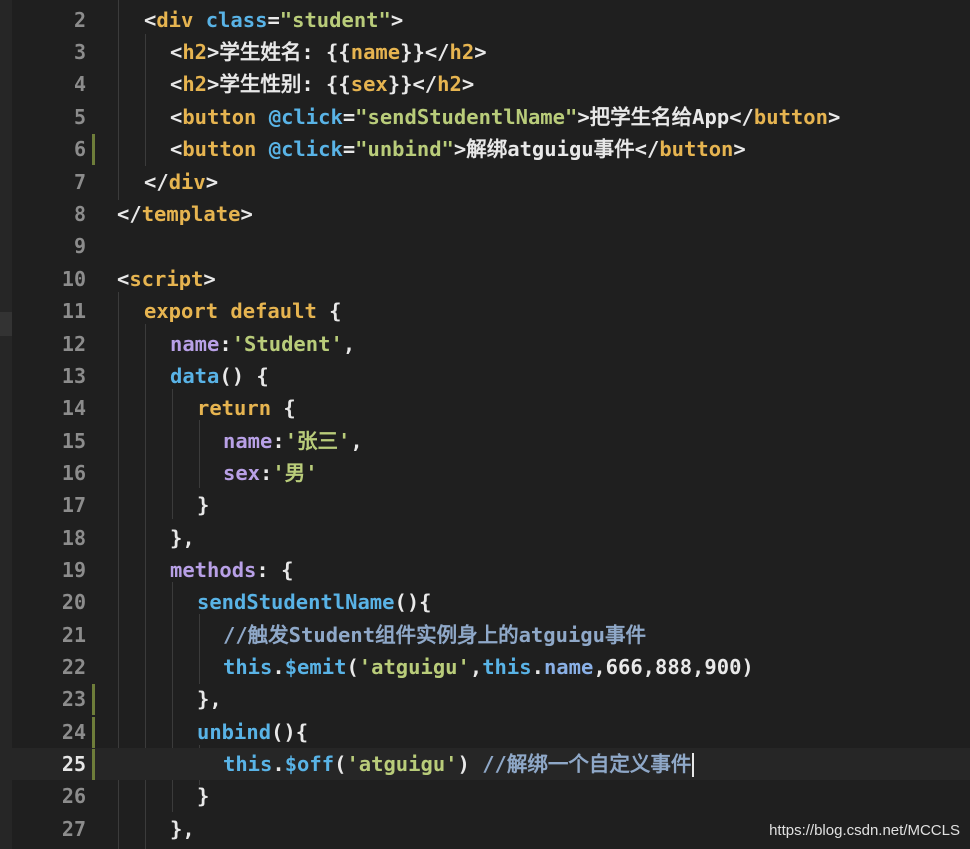 Image resolution: width=970 pixels, height=849 pixels. What do you see at coordinates (485, 344) in the screenshot?
I see `code-line: 12 name:'Student',` at bounding box center [485, 344].